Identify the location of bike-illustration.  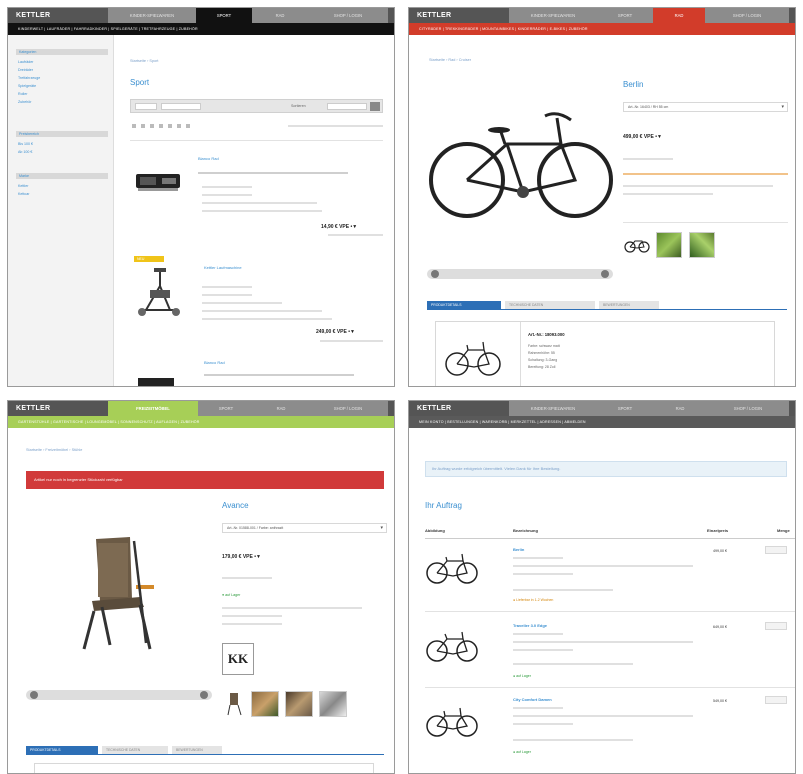
(473, 358).